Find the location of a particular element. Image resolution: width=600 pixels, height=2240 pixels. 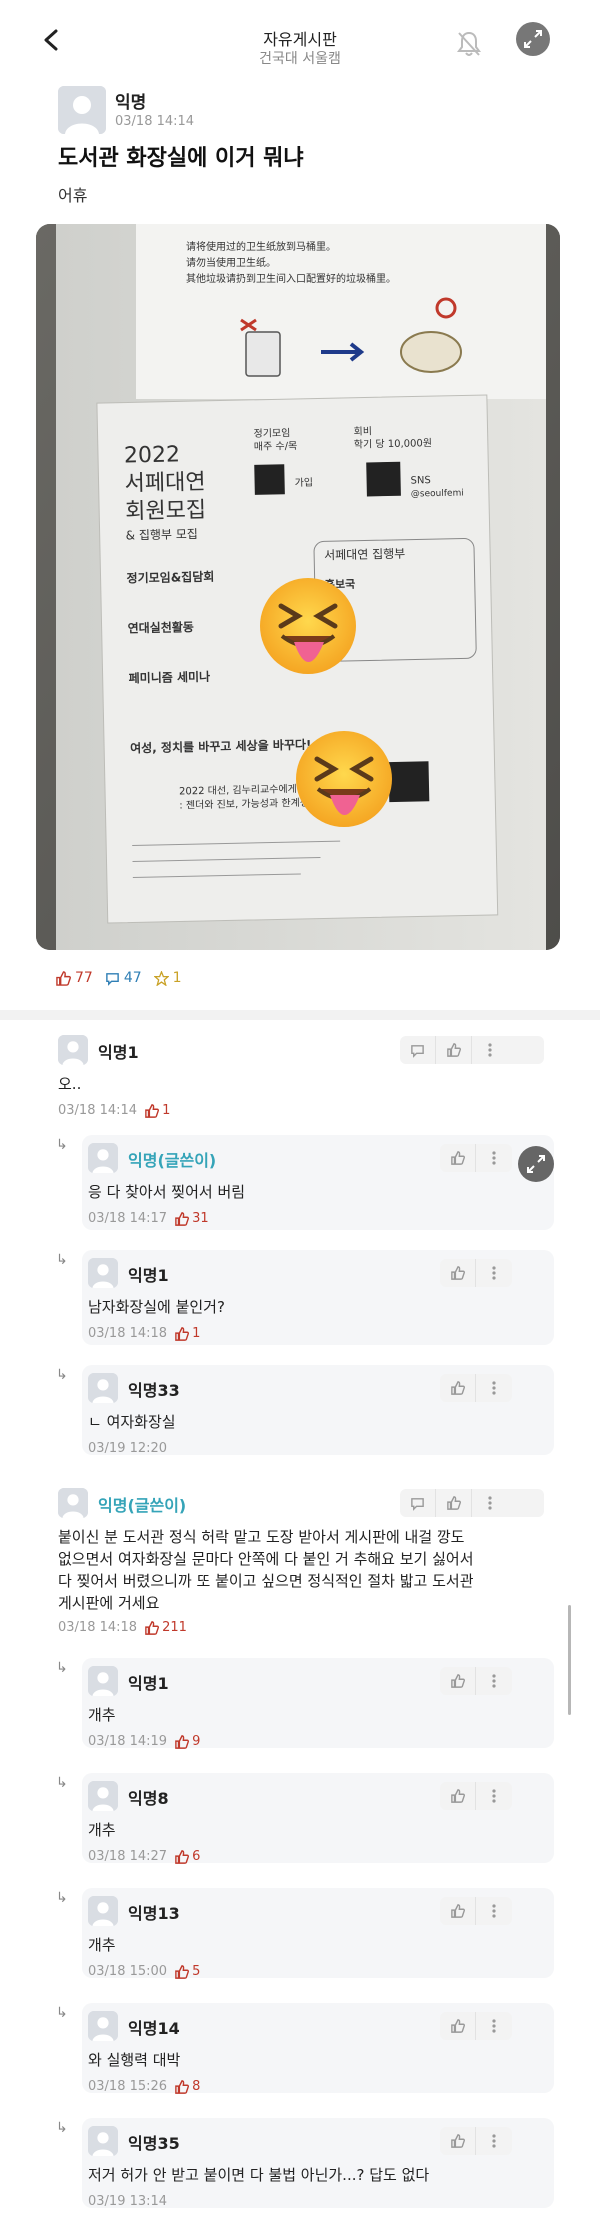

comment-author: 익명33 is located at coordinates (154, 1390).